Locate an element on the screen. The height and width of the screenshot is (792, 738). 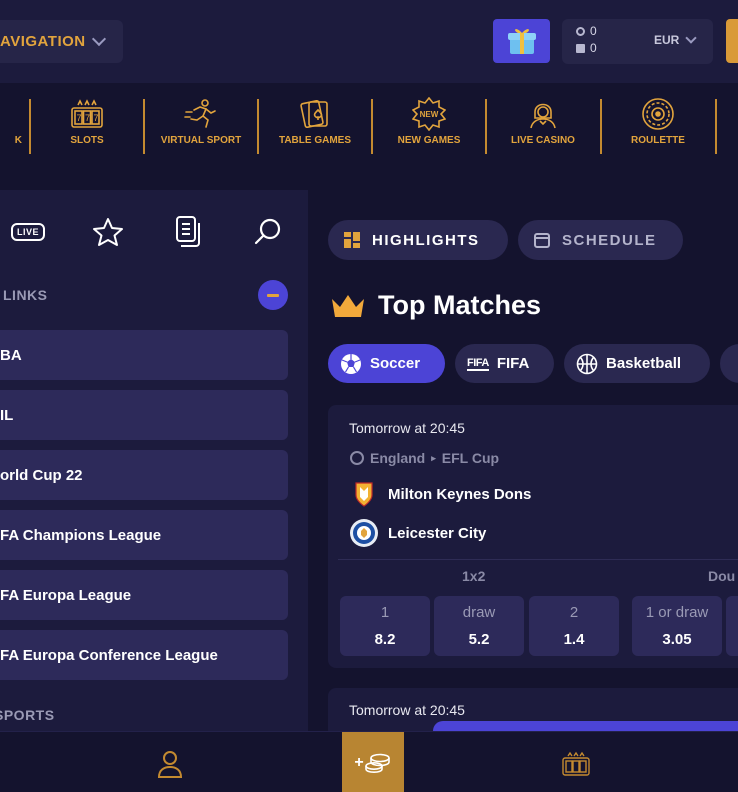
document-icon is located at coordinates (188, 231).